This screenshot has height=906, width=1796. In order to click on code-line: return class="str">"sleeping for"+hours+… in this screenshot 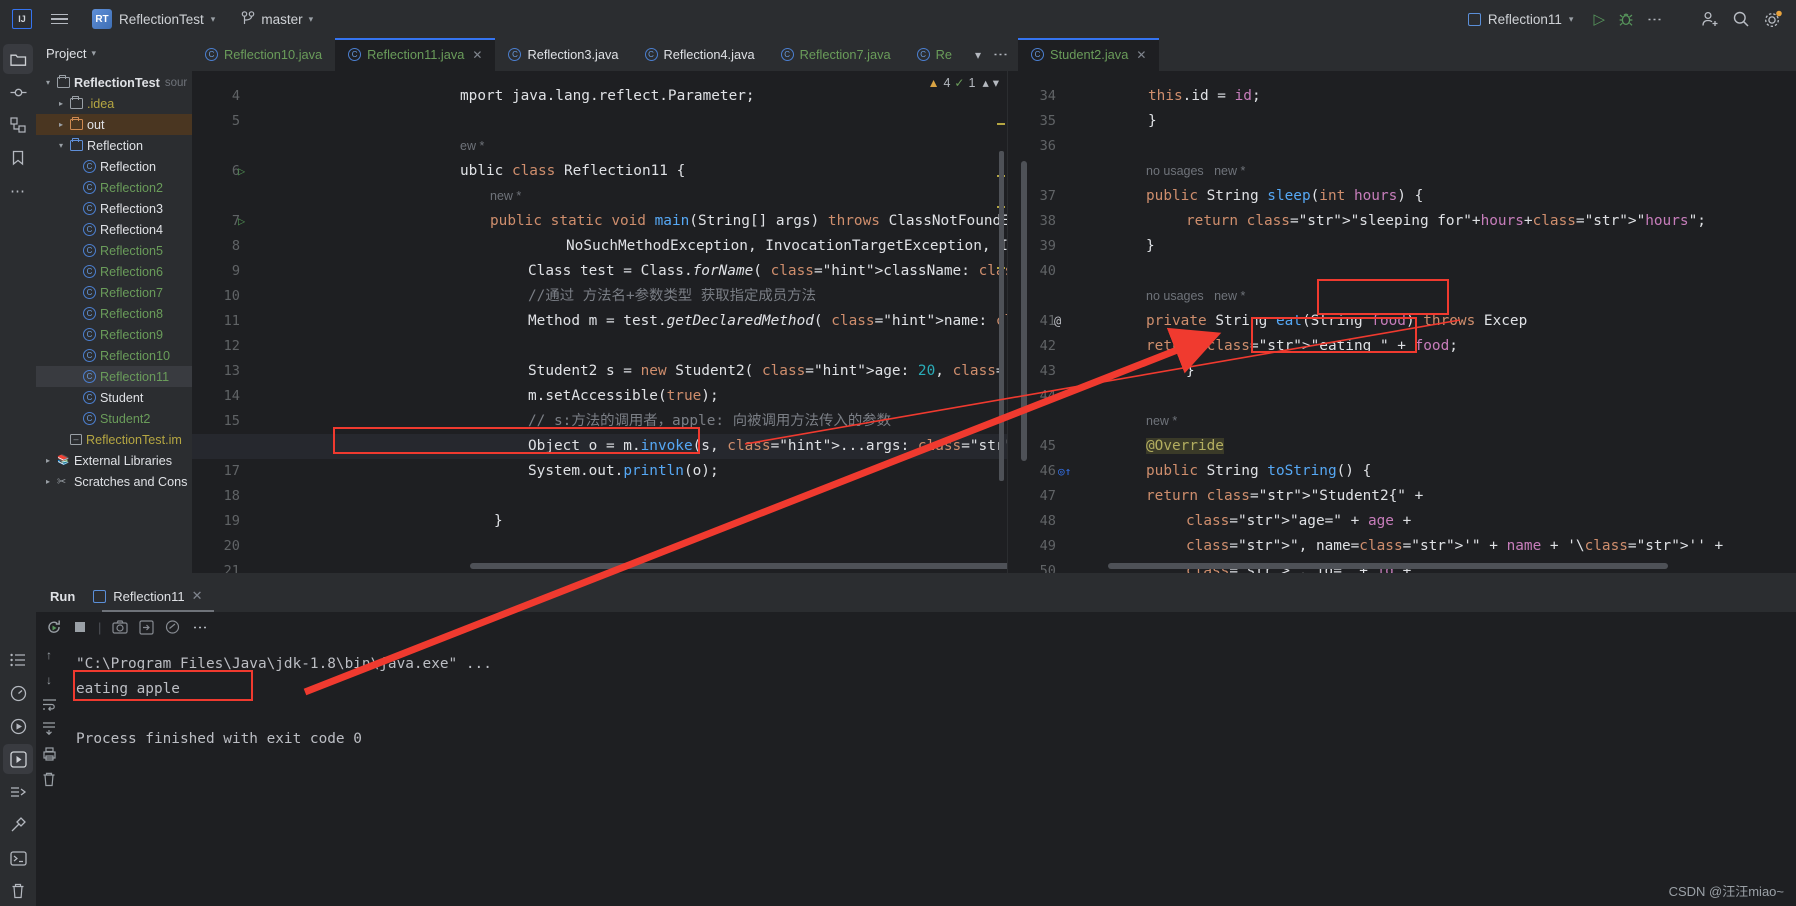, I will do `click(1446, 221)`.